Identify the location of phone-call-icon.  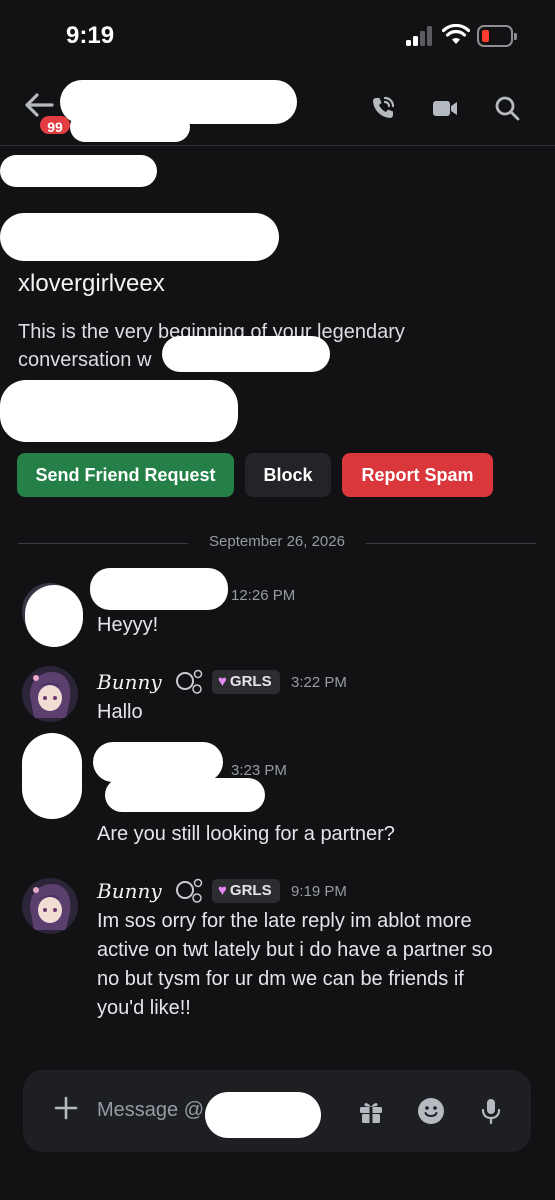
(383, 108).